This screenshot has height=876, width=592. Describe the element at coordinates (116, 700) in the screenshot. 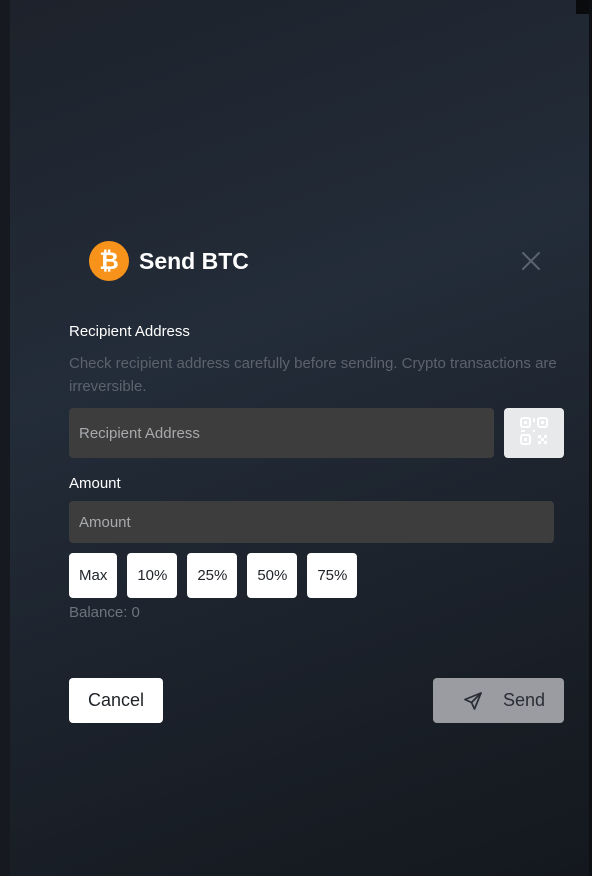

I see `cancel-button: Cancel` at that location.